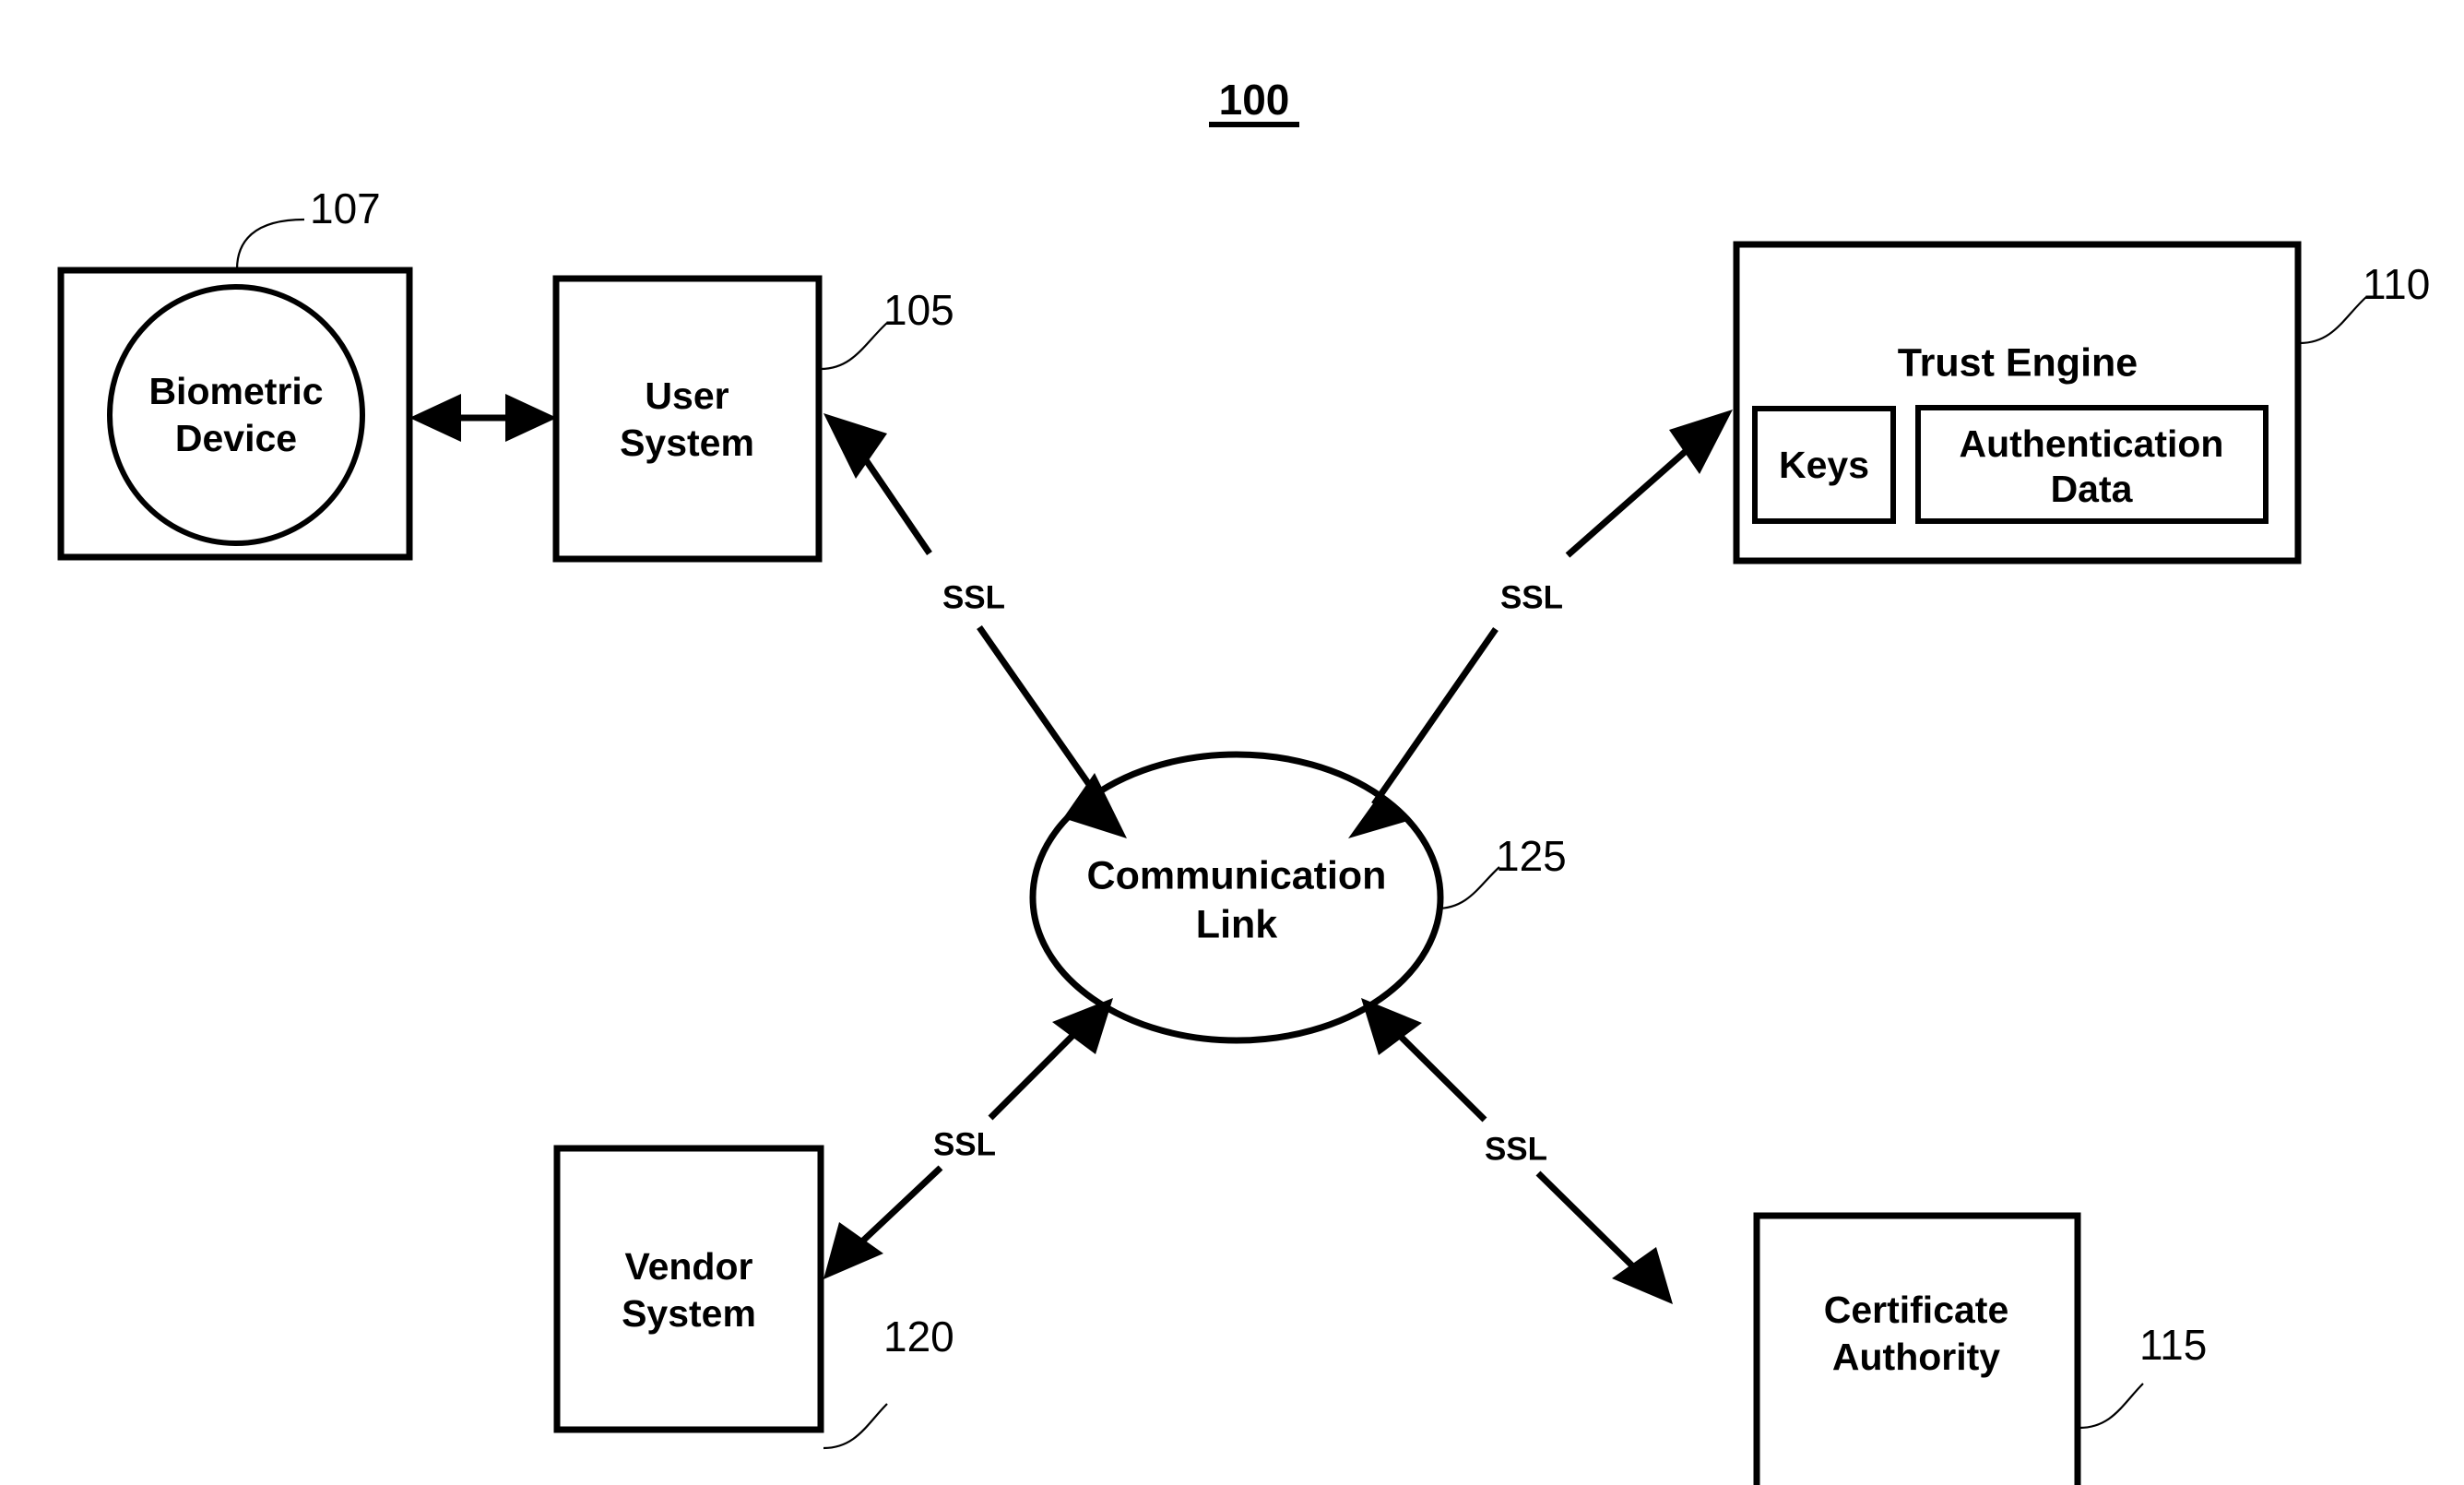  What do you see at coordinates (689, 1266) in the screenshot?
I see `vendor-system-label-line1: Vendor` at bounding box center [689, 1266].